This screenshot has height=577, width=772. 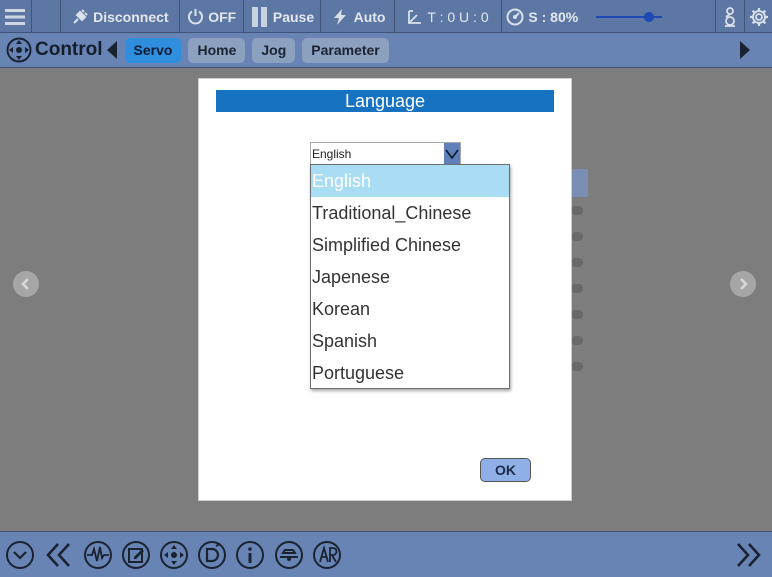 I want to click on speed-control: S : 80%, so click(x=609, y=16).